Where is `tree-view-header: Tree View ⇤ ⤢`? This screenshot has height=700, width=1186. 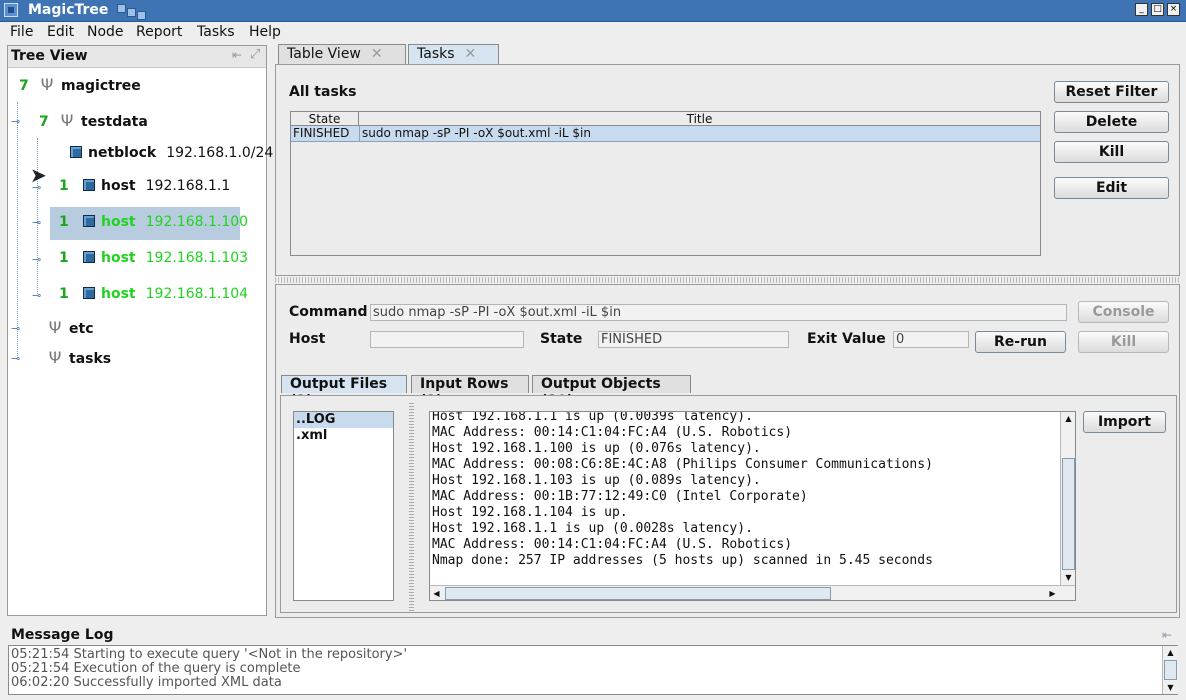 tree-view-header: Tree View ⇤ ⤢ is located at coordinates (137, 57).